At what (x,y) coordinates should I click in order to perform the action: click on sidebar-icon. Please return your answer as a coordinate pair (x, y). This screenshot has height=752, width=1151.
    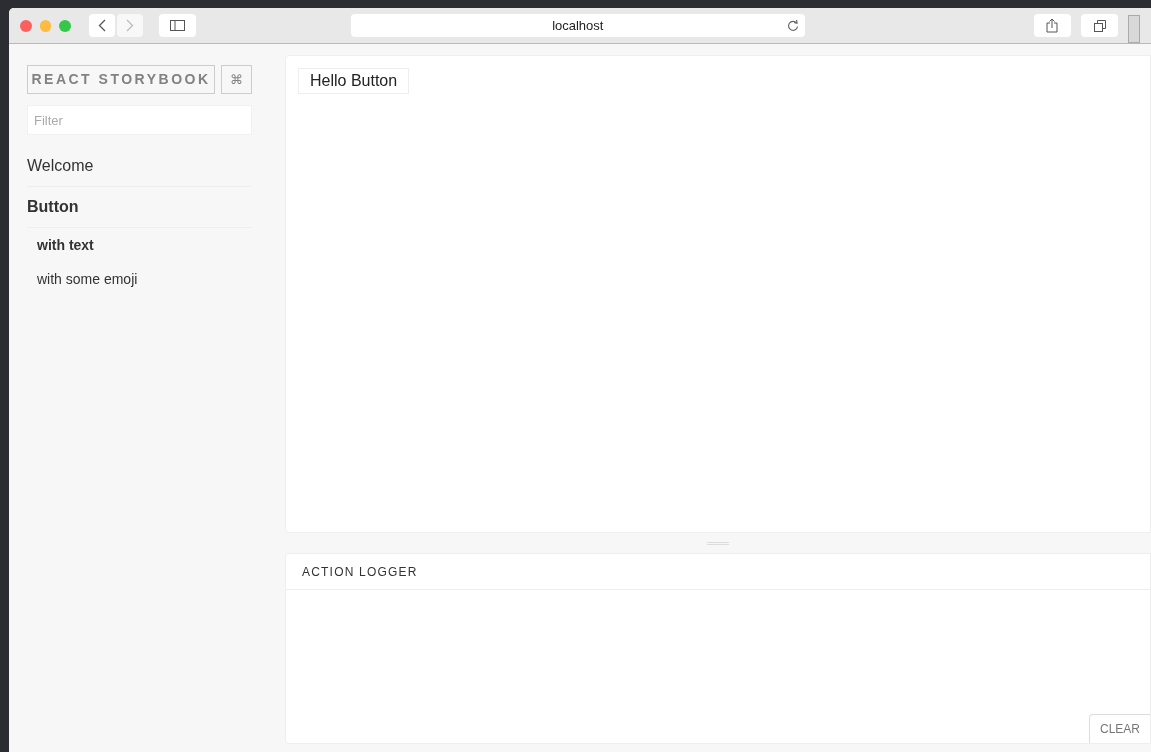
    Looking at the image, I should click on (177, 25).